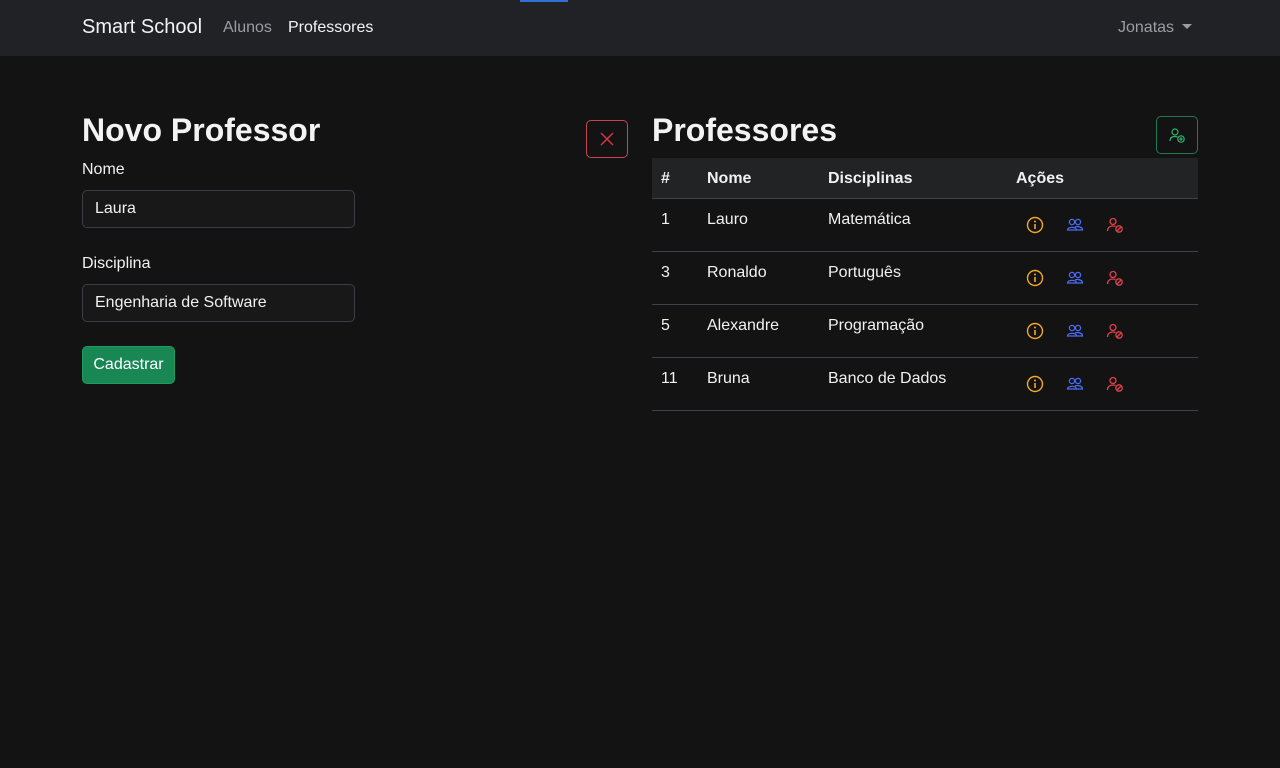  I want to click on row-disciplina: Banco de Dados, so click(887, 378).